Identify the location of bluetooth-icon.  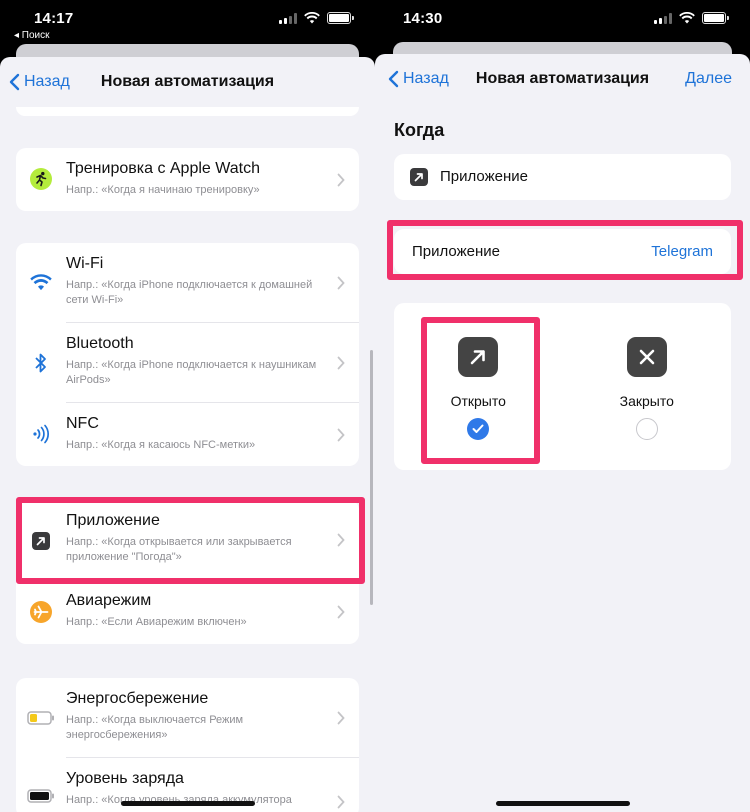
(40, 363).